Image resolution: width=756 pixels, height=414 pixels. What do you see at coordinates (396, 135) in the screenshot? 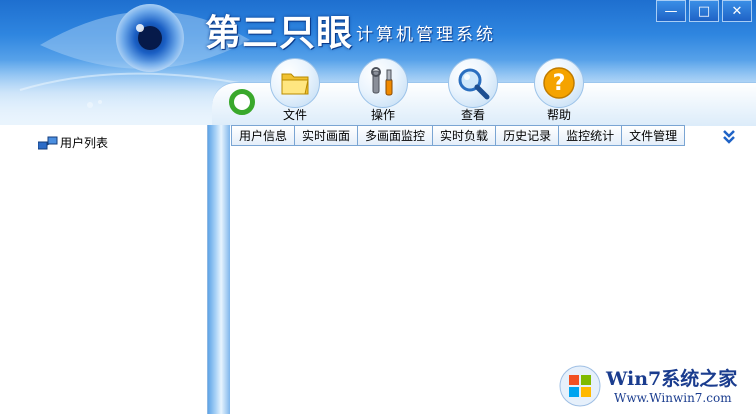
I see `tab-multi-screen-monitor: 多画面监控` at bounding box center [396, 135].